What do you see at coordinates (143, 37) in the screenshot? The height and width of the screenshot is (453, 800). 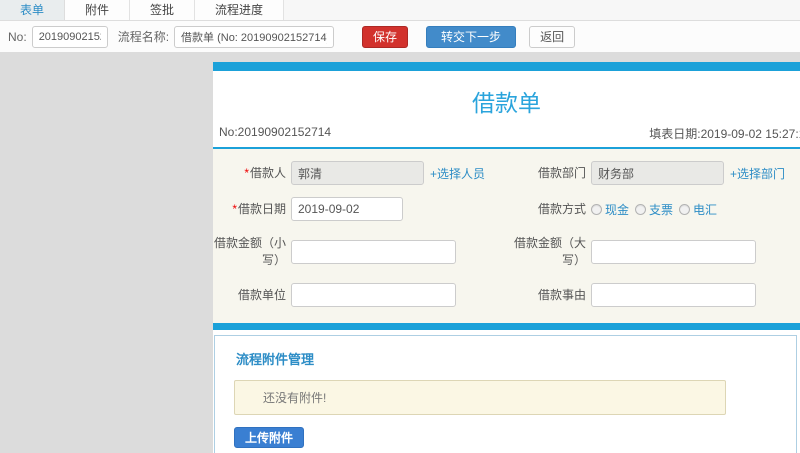 I see `process-name-label: 流程名称:` at bounding box center [143, 37].